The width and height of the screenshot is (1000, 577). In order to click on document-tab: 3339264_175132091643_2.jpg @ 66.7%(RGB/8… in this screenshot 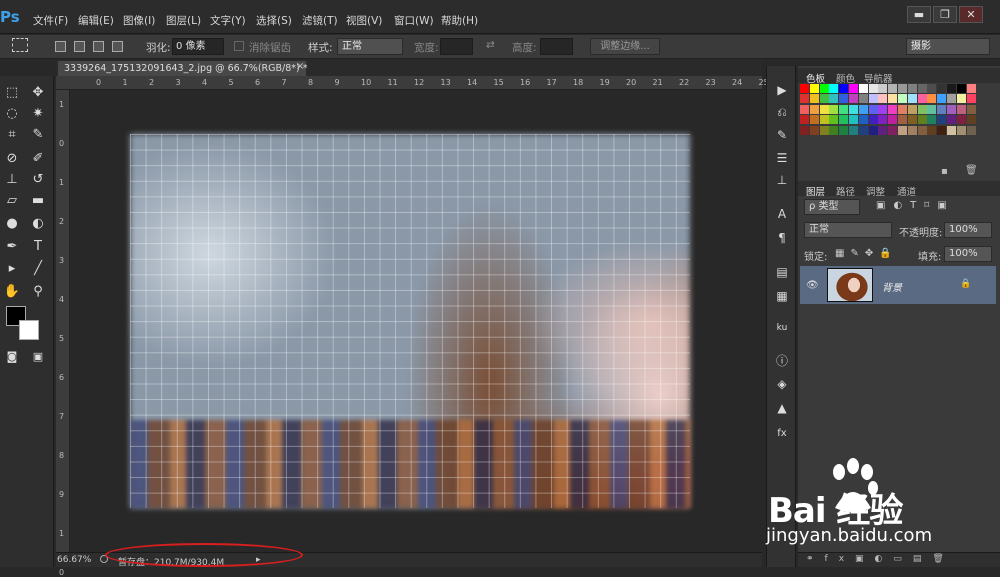, I will do `click(182, 68)`.